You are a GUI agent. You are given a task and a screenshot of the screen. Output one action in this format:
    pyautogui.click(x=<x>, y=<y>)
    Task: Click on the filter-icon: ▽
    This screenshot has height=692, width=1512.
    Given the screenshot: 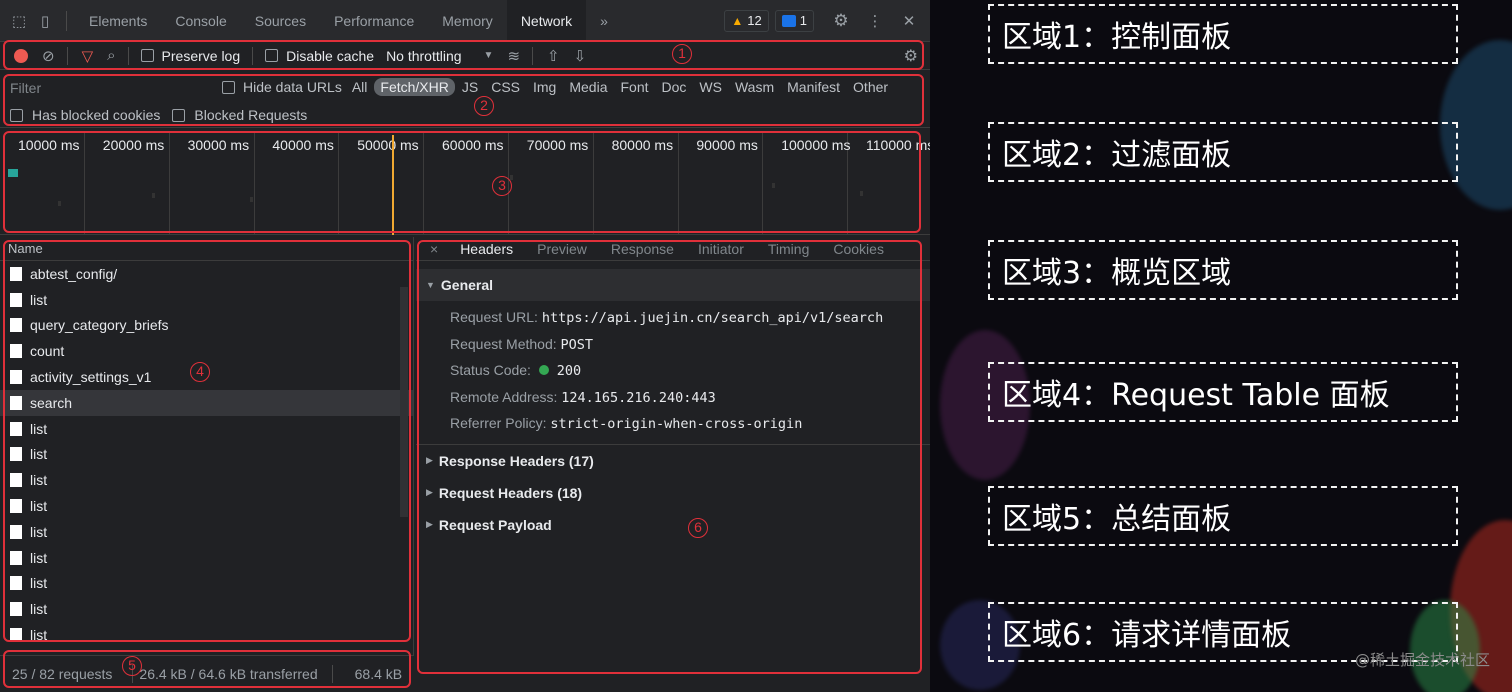 What is the action you would take?
    pyautogui.click(x=88, y=56)
    